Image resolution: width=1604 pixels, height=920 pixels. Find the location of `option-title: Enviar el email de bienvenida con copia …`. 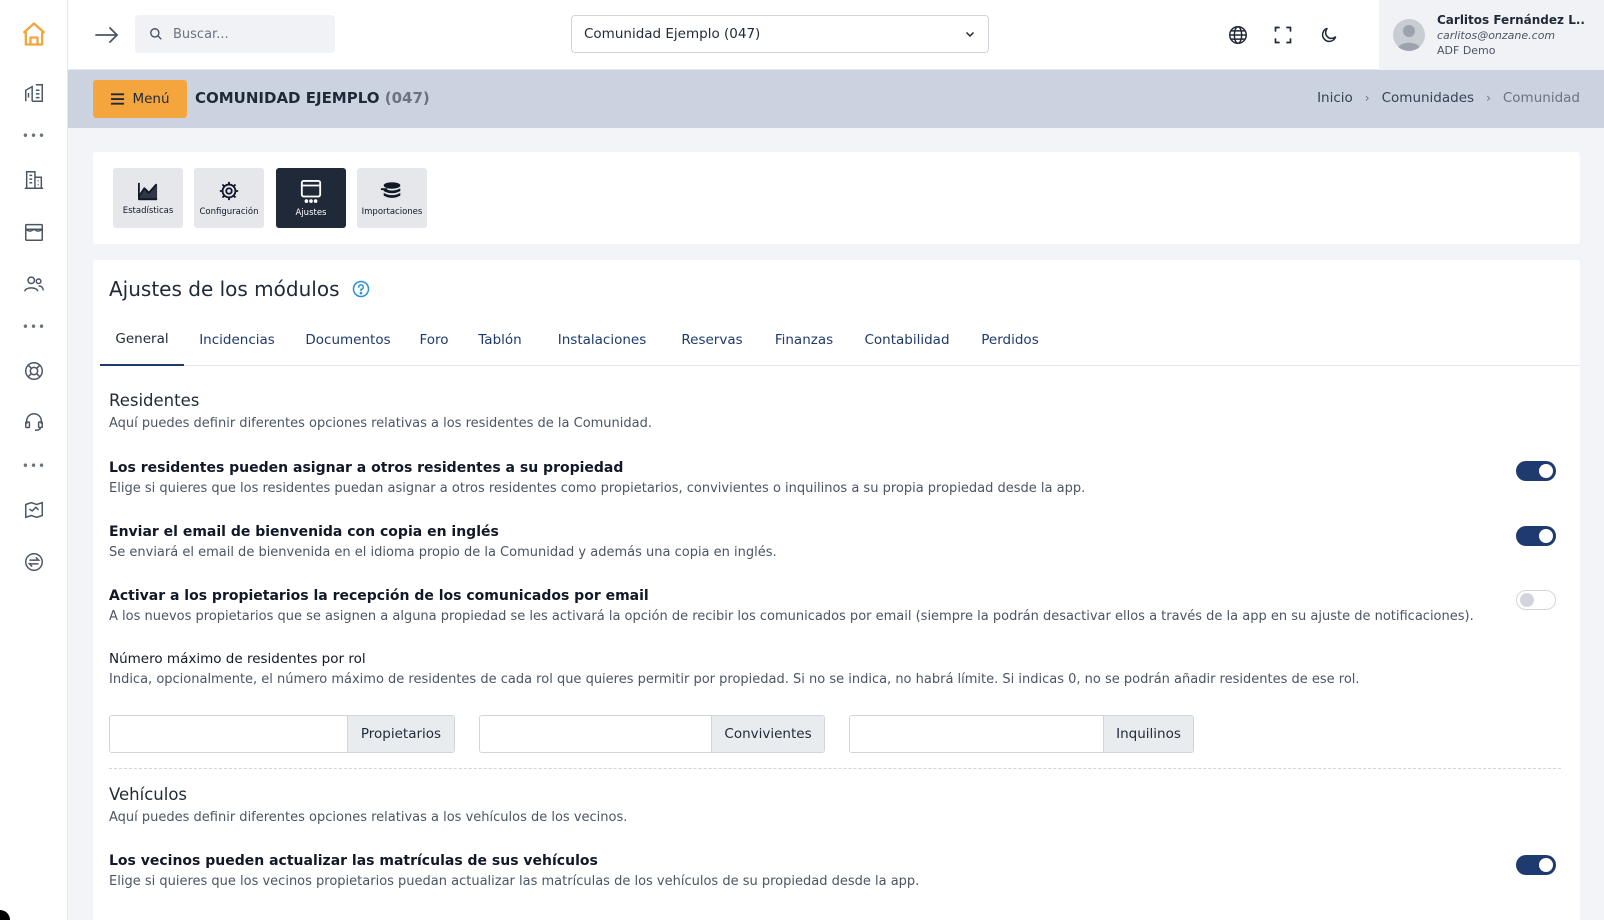

option-title: Enviar el email de bienvenida con copia … is located at coordinates (304, 532).